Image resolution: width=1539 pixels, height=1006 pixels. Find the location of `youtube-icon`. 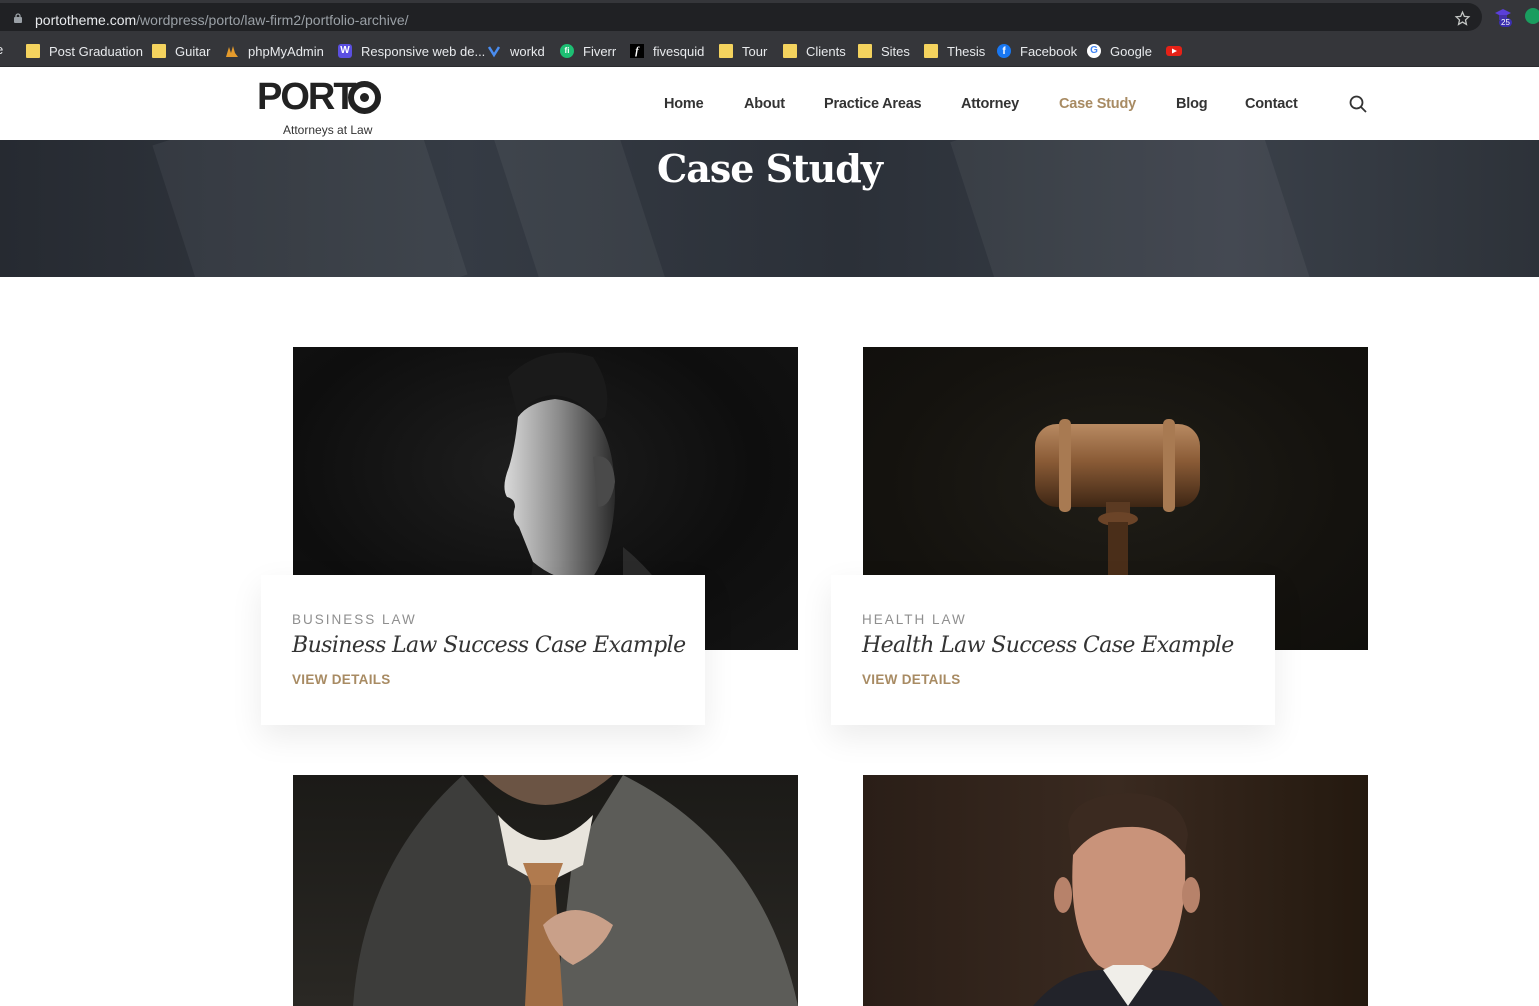

youtube-icon is located at coordinates (1174, 51).